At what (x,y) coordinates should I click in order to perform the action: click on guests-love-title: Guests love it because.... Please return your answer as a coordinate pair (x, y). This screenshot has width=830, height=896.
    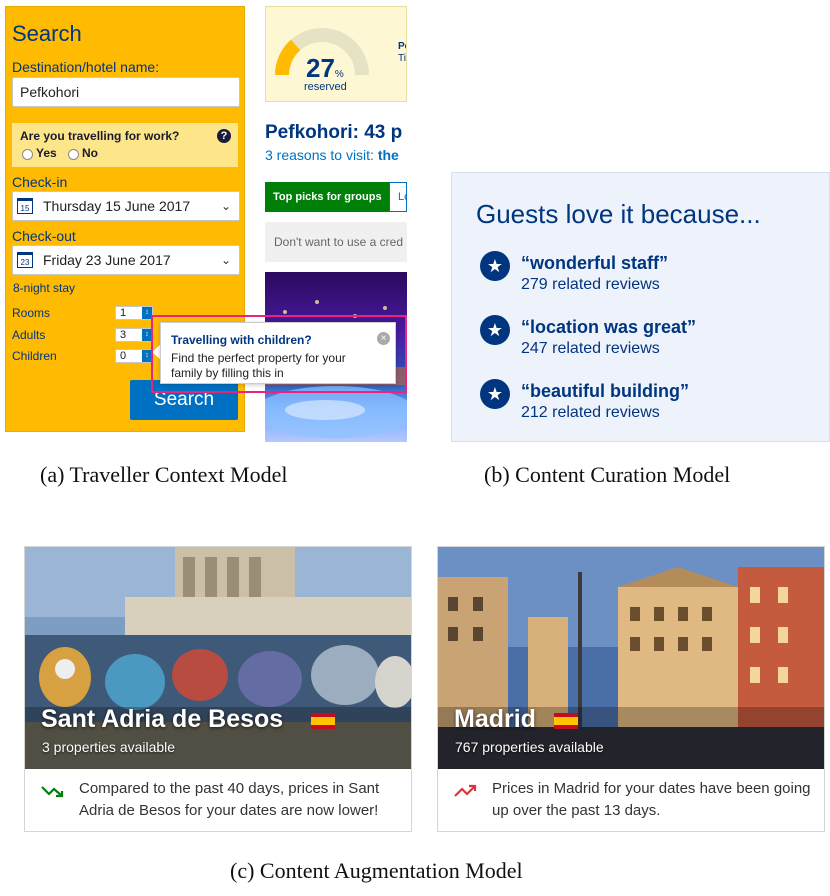
    Looking at the image, I should click on (618, 214).